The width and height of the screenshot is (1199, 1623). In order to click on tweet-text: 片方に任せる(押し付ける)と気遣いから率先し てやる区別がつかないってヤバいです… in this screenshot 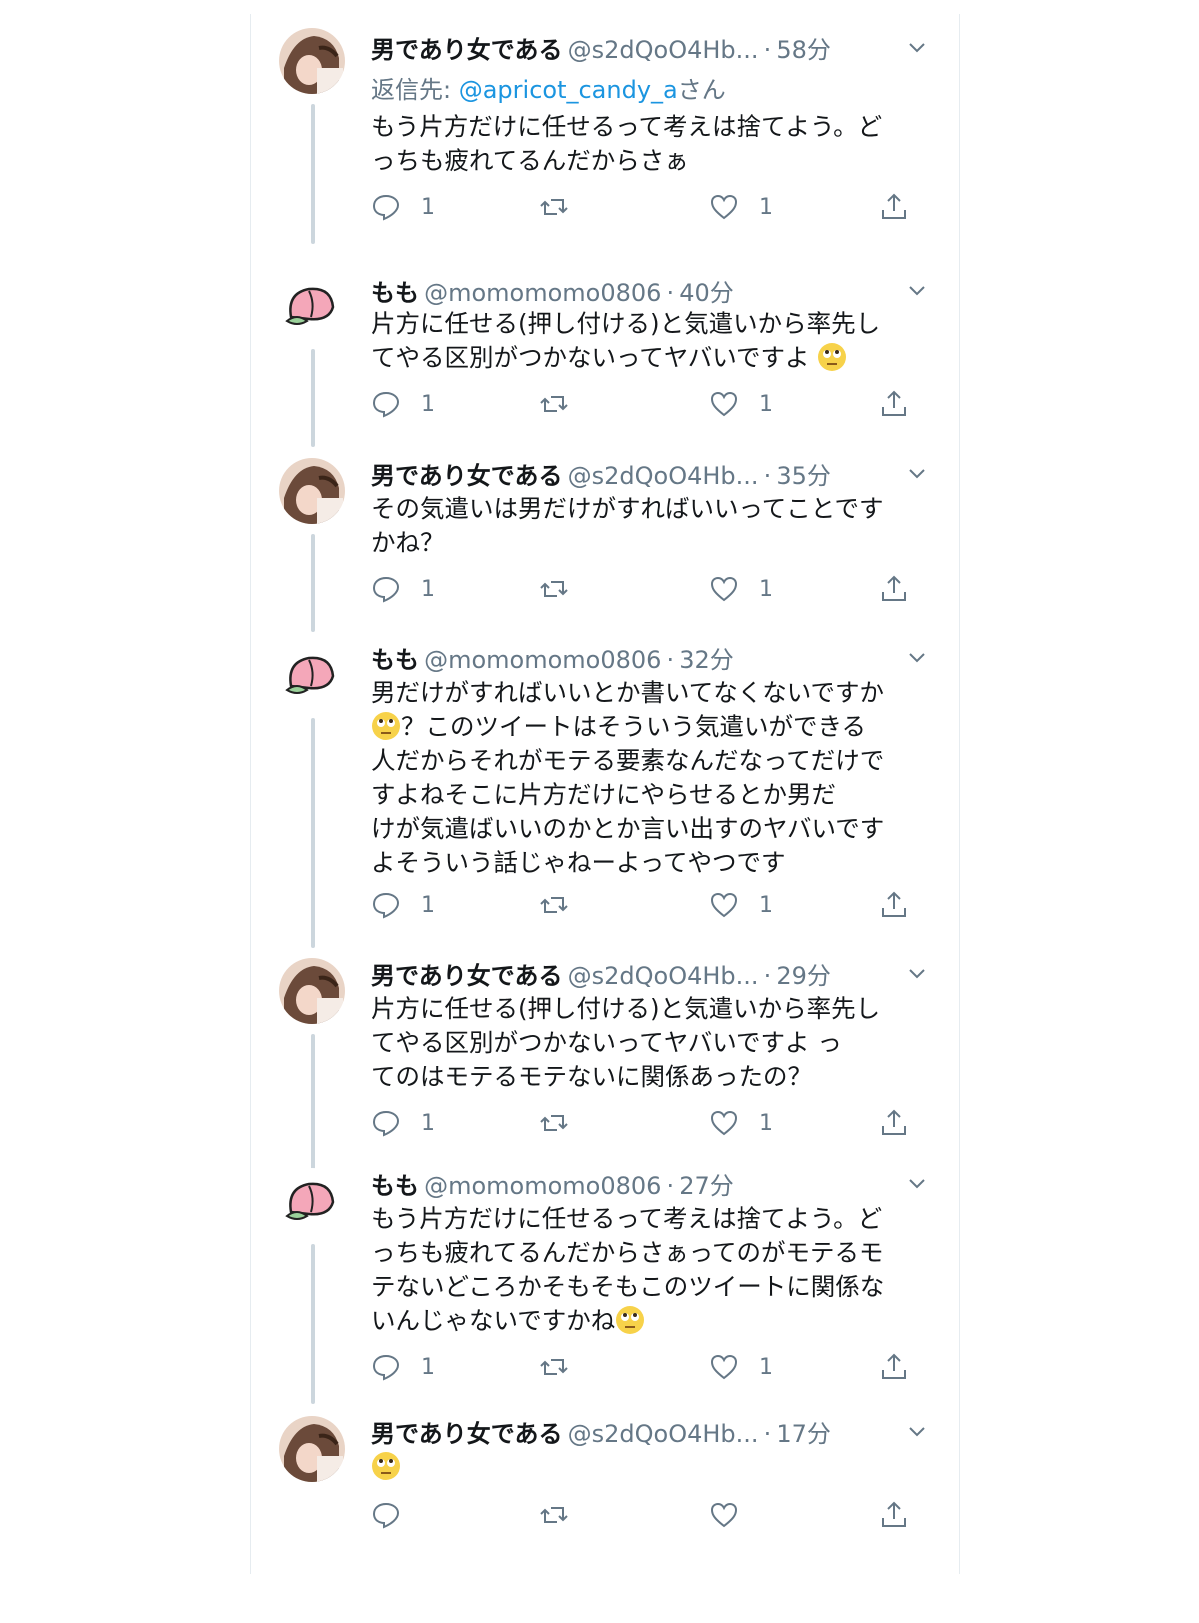, I will do `click(643, 341)`.